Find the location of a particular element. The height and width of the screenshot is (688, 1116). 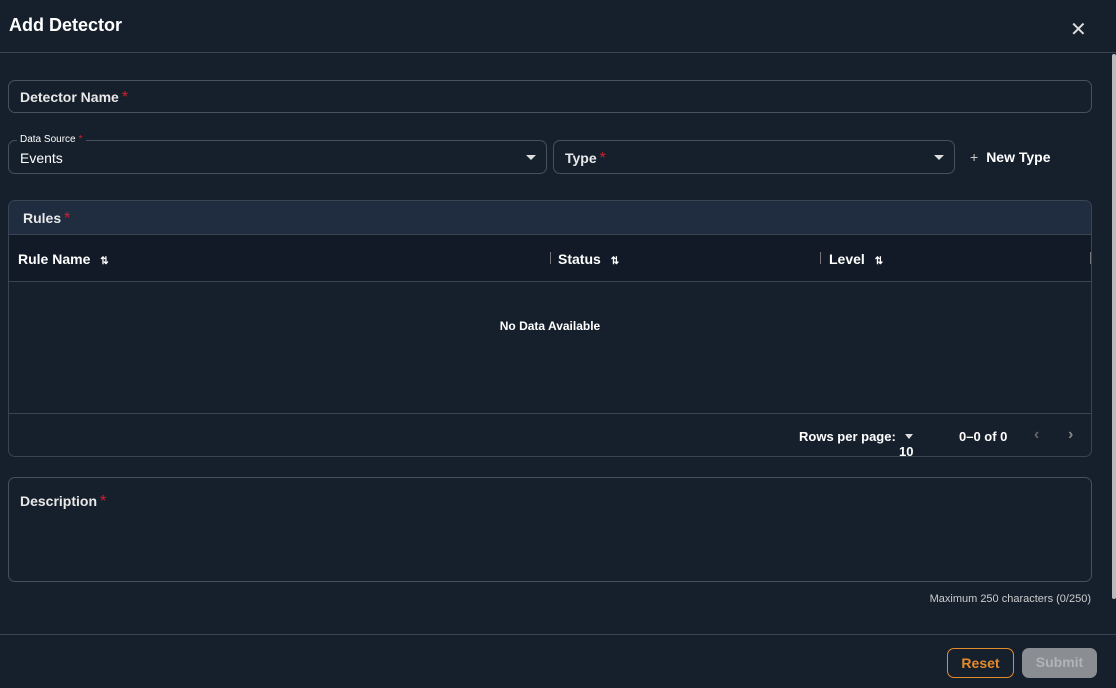

column-rule-name: Rule Name ⇅ is located at coordinates (63, 259).